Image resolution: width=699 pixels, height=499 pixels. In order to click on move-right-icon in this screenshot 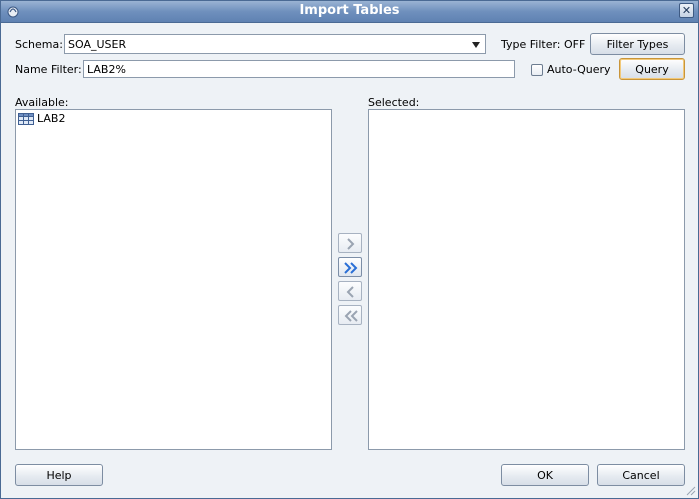, I will do `click(351, 244)`.